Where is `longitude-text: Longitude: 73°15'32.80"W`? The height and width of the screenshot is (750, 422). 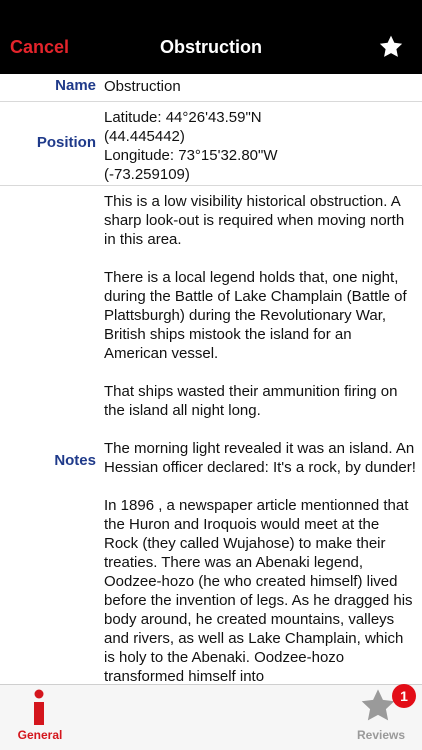 longitude-text: Longitude: 73°15'32.80"W is located at coordinates (191, 155).